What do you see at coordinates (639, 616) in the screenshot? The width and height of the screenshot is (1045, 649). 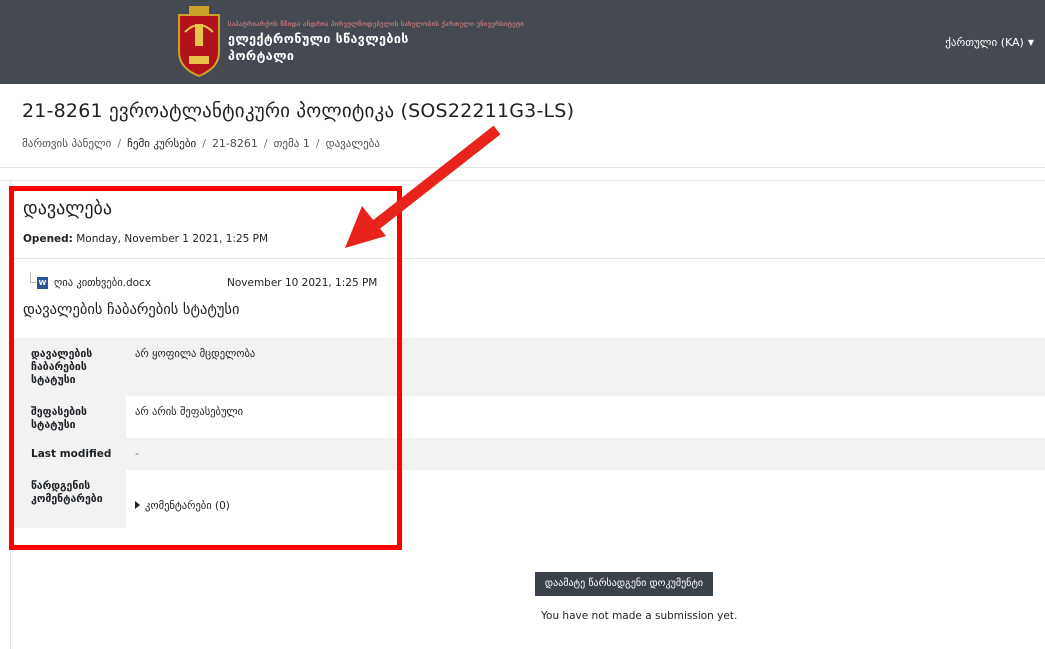 I see `no-submission-text: You have not made a submission yet.` at bounding box center [639, 616].